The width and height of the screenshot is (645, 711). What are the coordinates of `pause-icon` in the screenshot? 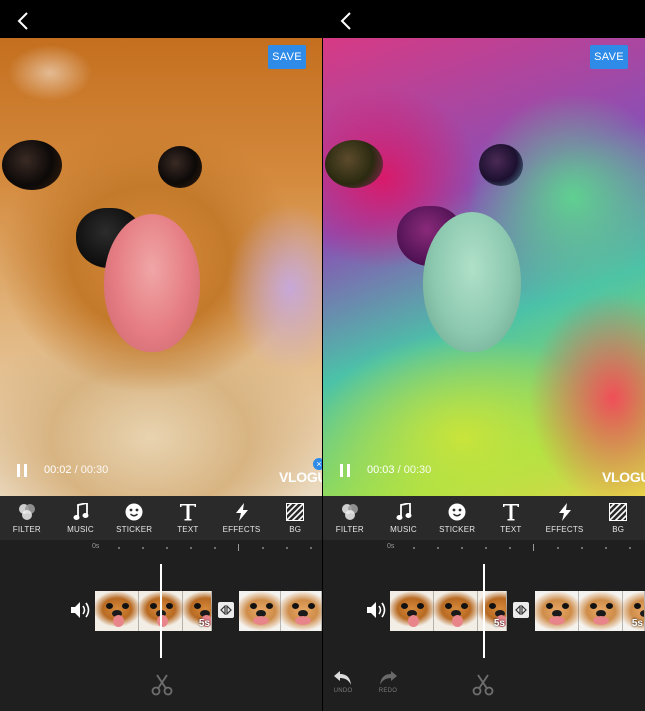 It's located at (22, 470).